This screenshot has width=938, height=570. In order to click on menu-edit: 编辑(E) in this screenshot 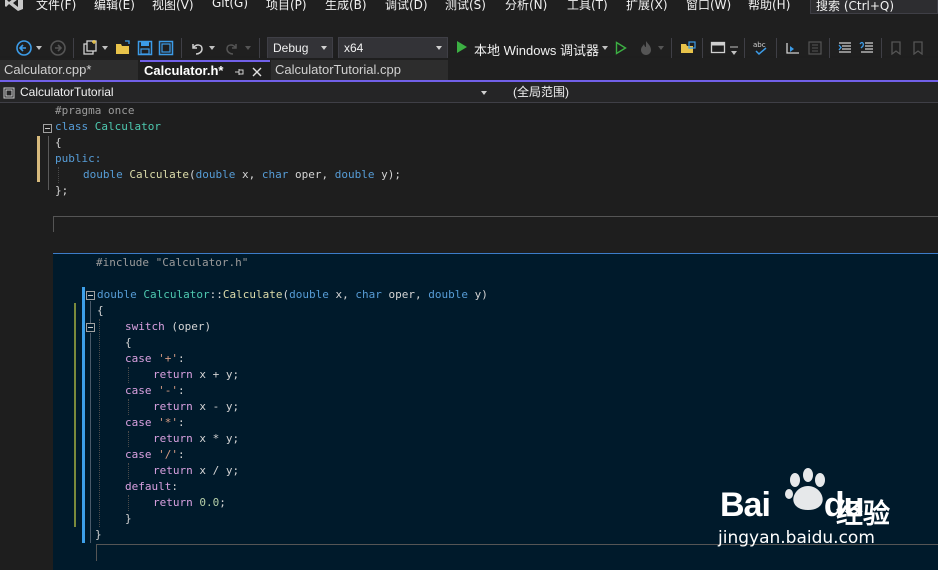, I will do `click(114, 6)`.